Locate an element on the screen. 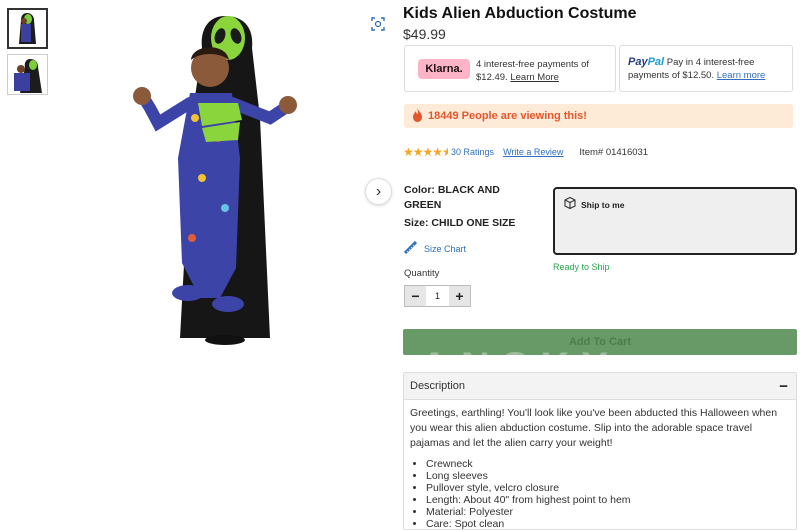 Image resolution: width=800 pixels, height=530 pixels. list-item: Pullover style, velcro closure is located at coordinates (608, 488).